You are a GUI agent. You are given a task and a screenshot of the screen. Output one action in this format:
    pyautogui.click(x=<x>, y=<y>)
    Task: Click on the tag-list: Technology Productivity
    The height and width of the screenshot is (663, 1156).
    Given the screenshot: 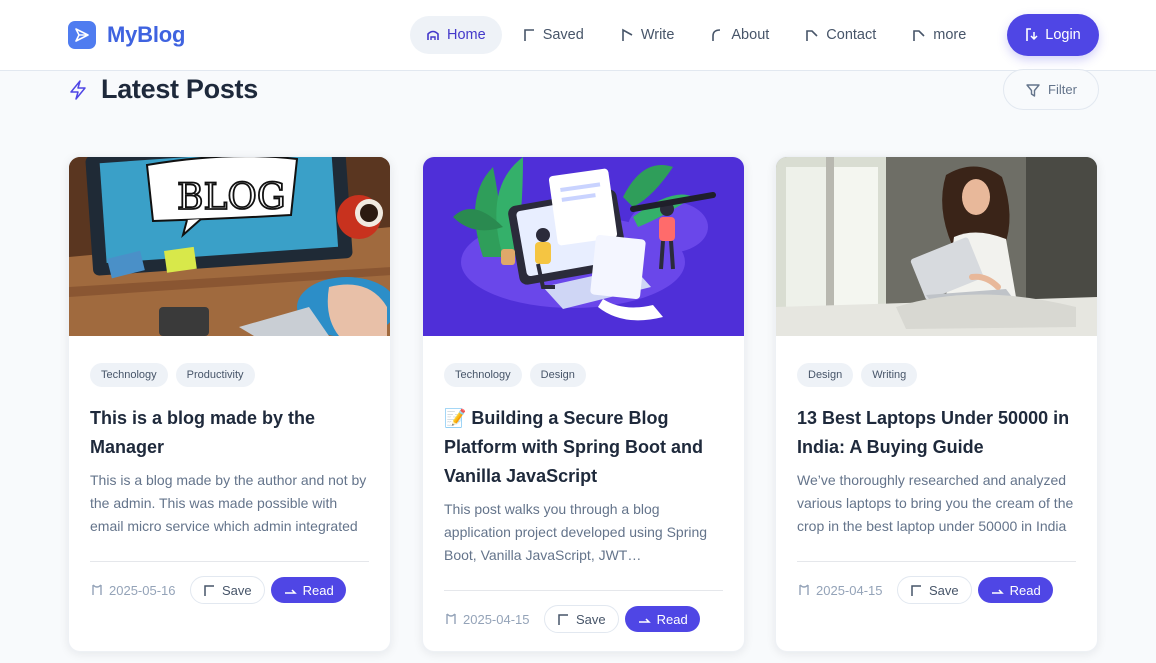 What is the action you would take?
    pyautogui.click(x=229, y=375)
    